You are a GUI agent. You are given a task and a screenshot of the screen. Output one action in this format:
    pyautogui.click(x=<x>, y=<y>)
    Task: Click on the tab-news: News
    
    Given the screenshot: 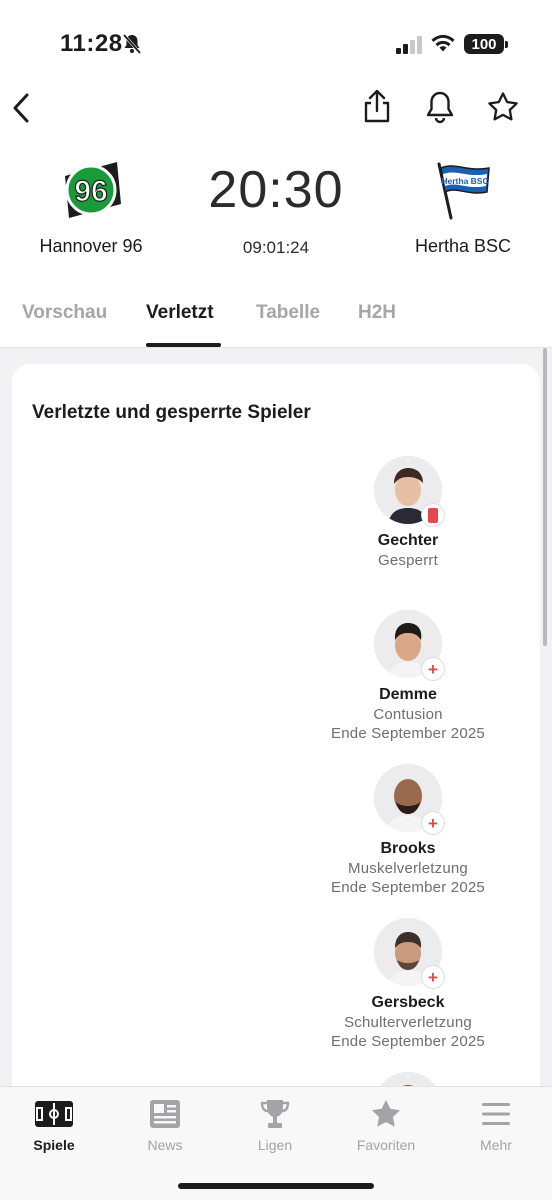 What is the action you would take?
    pyautogui.click(x=165, y=1125)
    